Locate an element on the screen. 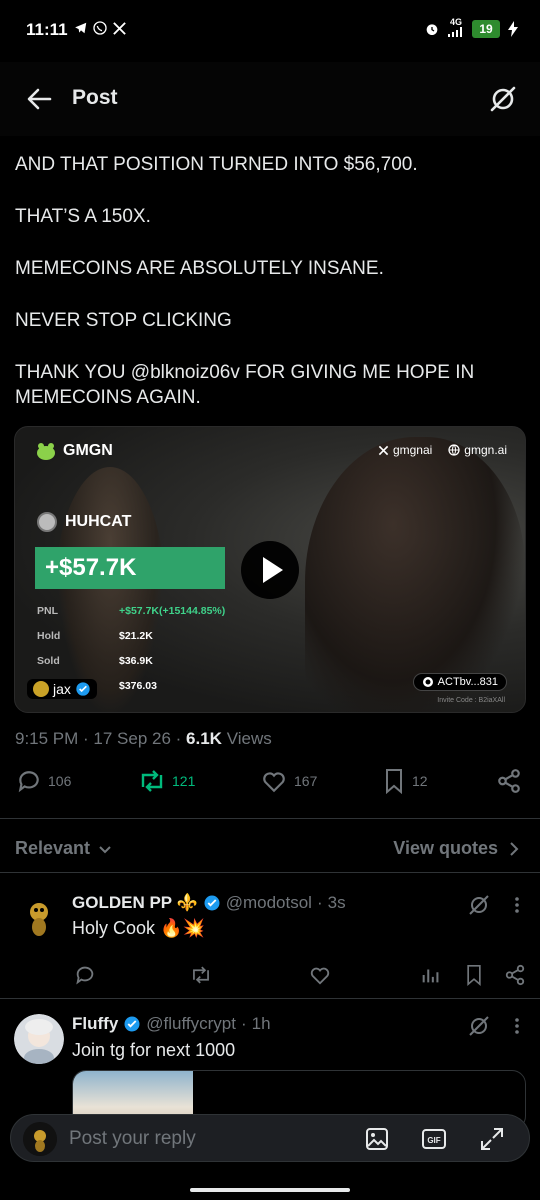 The width and height of the screenshot is (540, 1200). wallet-badge: ACTbv...831 is located at coordinates (459, 682).